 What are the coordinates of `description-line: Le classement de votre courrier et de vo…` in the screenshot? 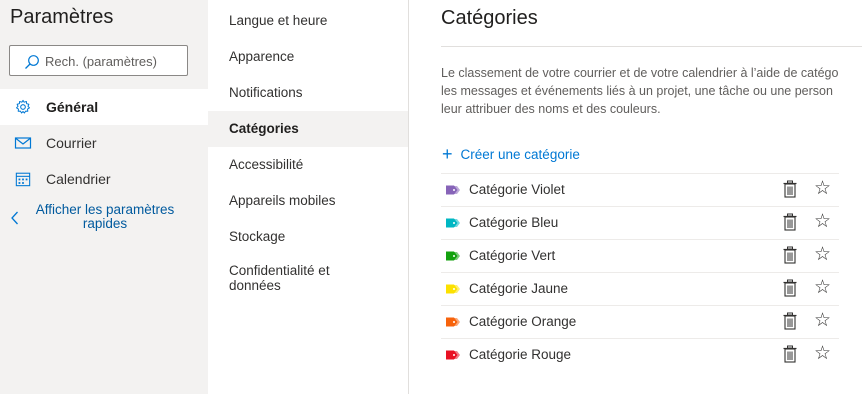 It's located at (640, 73).